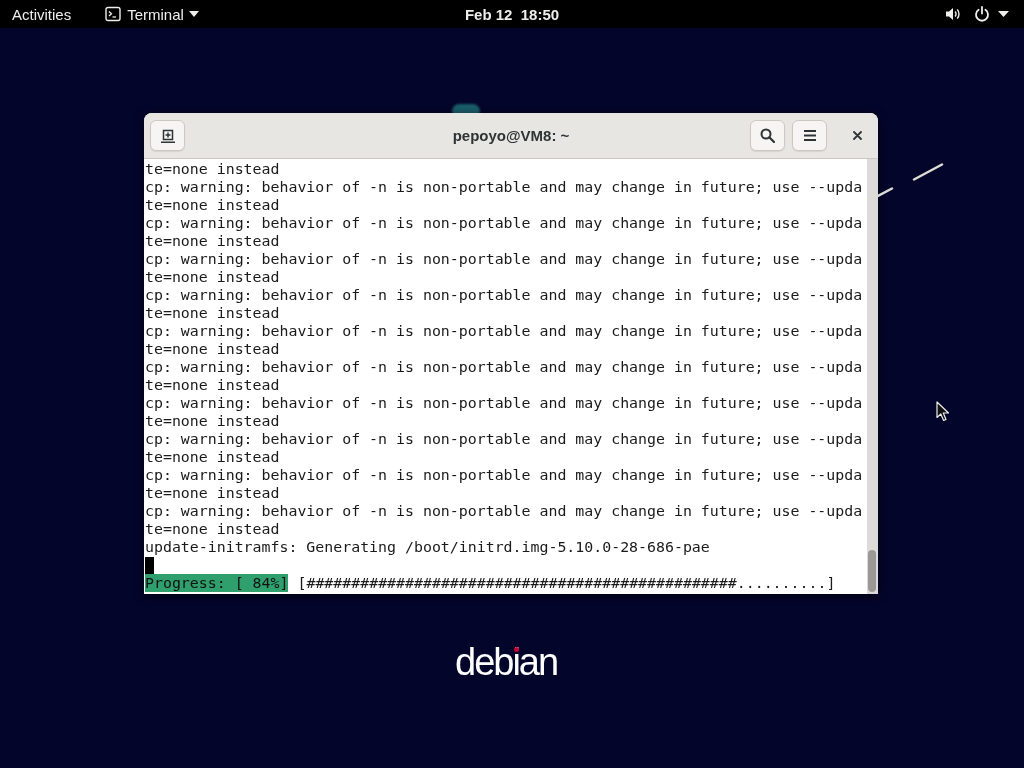 The width and height of the screenshot is (1024, 768). What do you see at coordinates (857, 135) in the screenshot?
I see `close-icon` at bounding box center [857, 135].